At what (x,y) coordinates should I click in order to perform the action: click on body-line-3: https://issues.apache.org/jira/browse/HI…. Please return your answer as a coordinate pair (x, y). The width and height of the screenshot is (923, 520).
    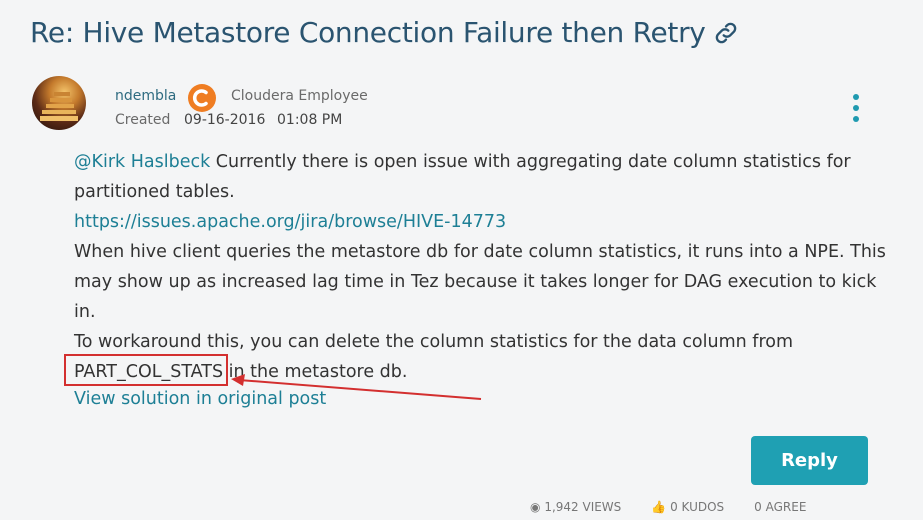
    Looking at the image, I should click on (474, 222).